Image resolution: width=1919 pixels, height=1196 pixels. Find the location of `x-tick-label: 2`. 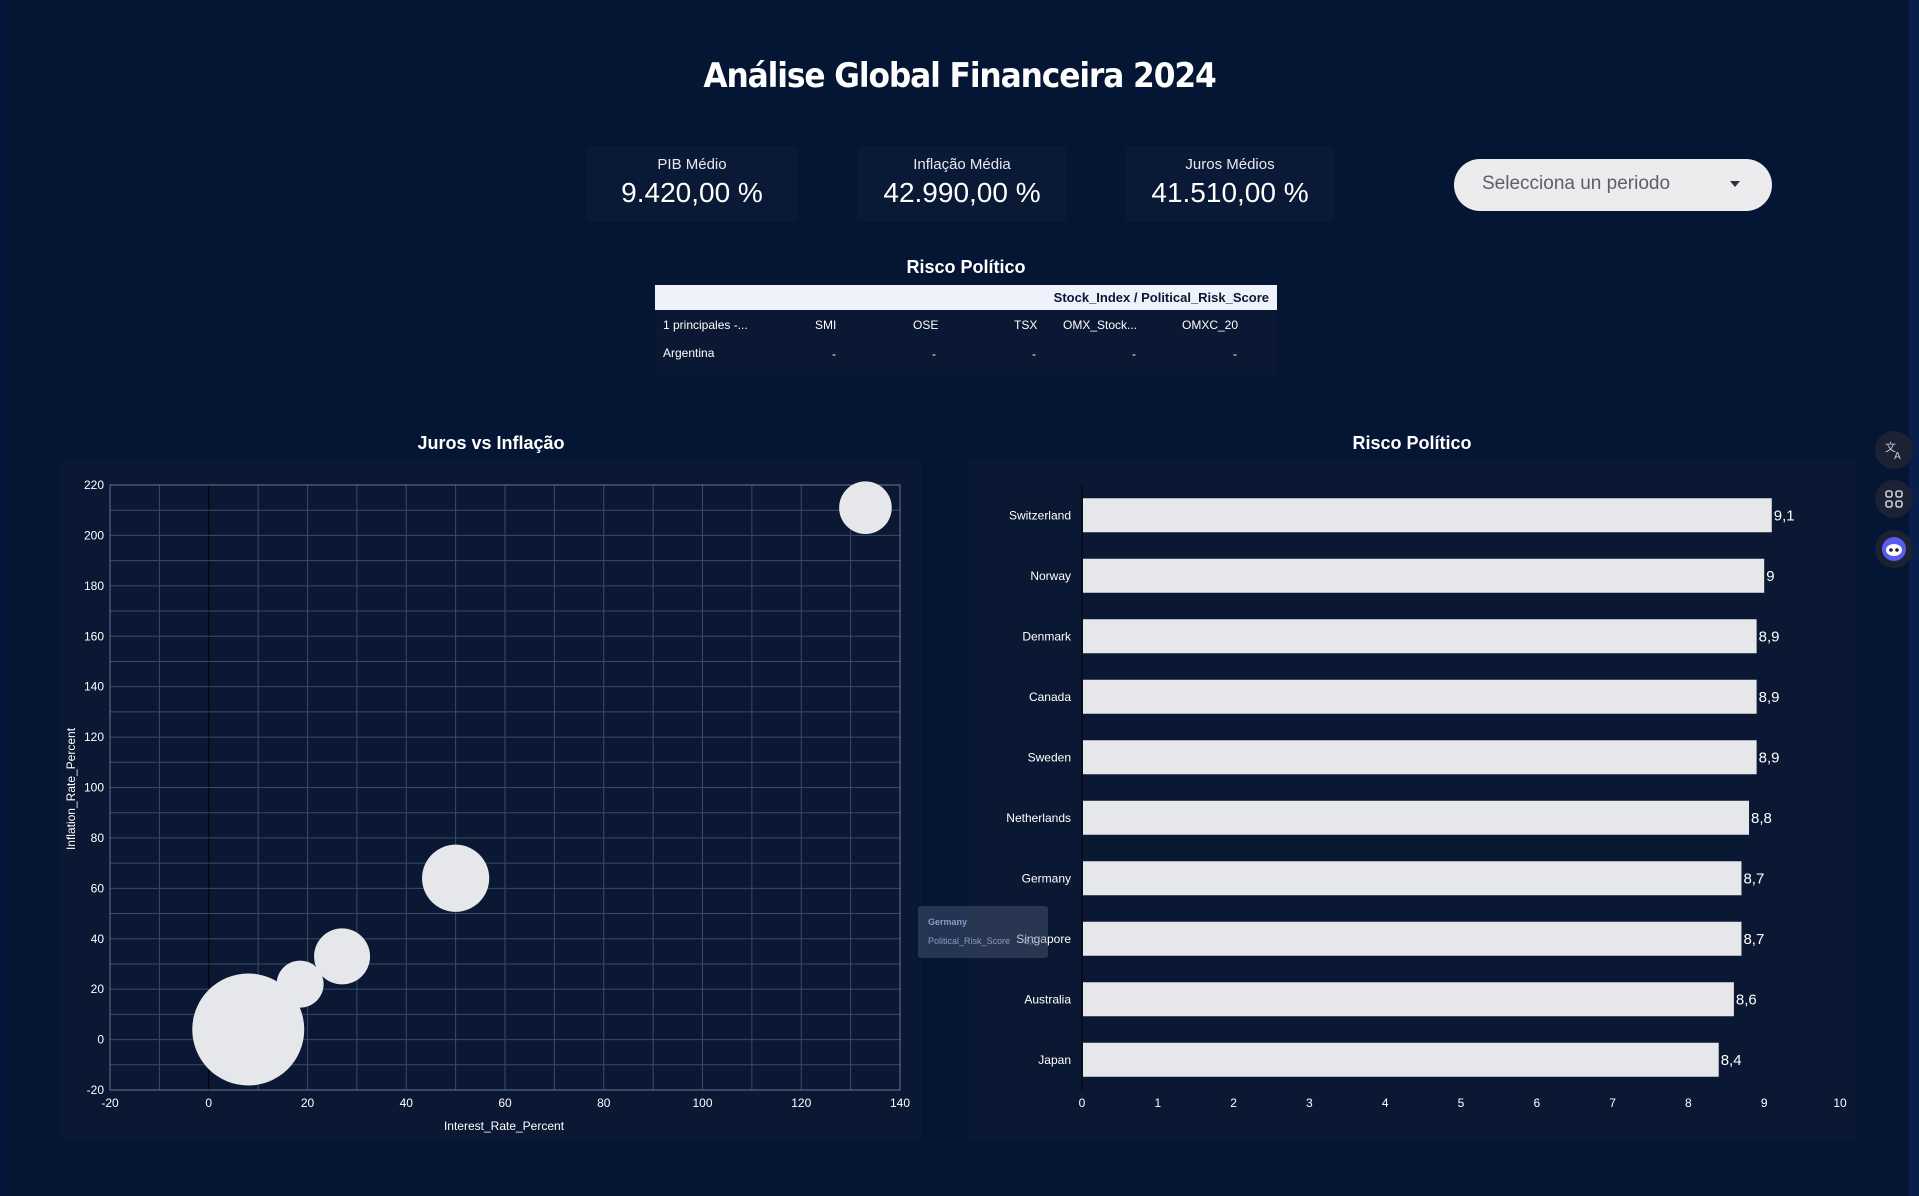

x-tick-label: 2 is located at coordinates (1233, 1103).